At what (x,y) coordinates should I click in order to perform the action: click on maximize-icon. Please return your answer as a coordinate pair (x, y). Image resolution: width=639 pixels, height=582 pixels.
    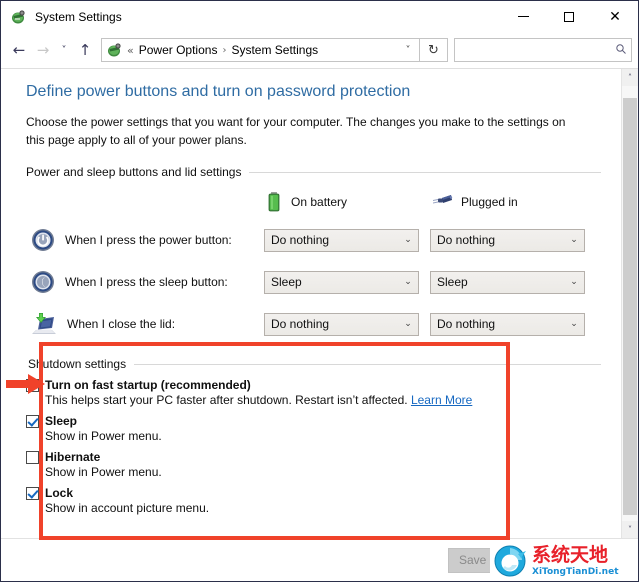
    Looking at the image, I should click on (569, 16).